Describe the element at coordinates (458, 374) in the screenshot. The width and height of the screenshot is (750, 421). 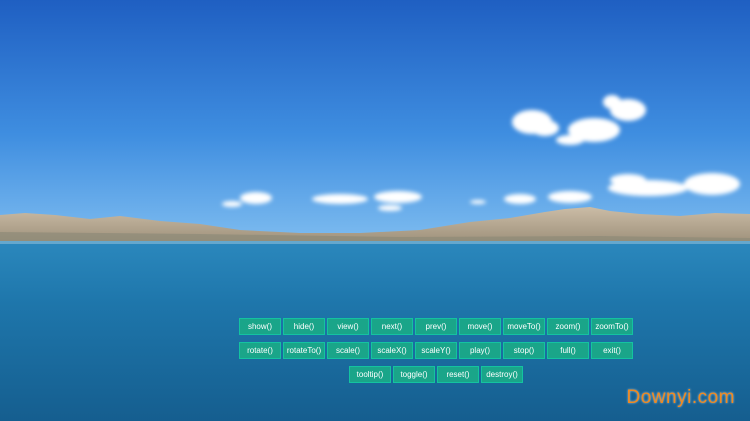
I see `reset-button: reset()` at that location.